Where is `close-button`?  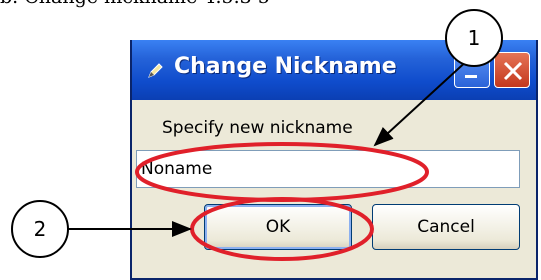
close-button is located at coordinates (512, 70).